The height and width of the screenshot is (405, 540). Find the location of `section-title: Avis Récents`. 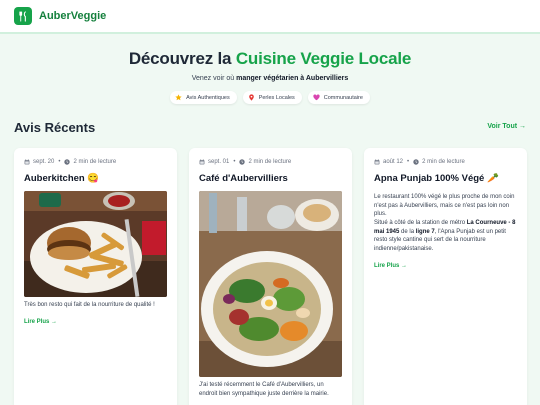

section-title: Avis Récents is located at coordinates (55, 127).